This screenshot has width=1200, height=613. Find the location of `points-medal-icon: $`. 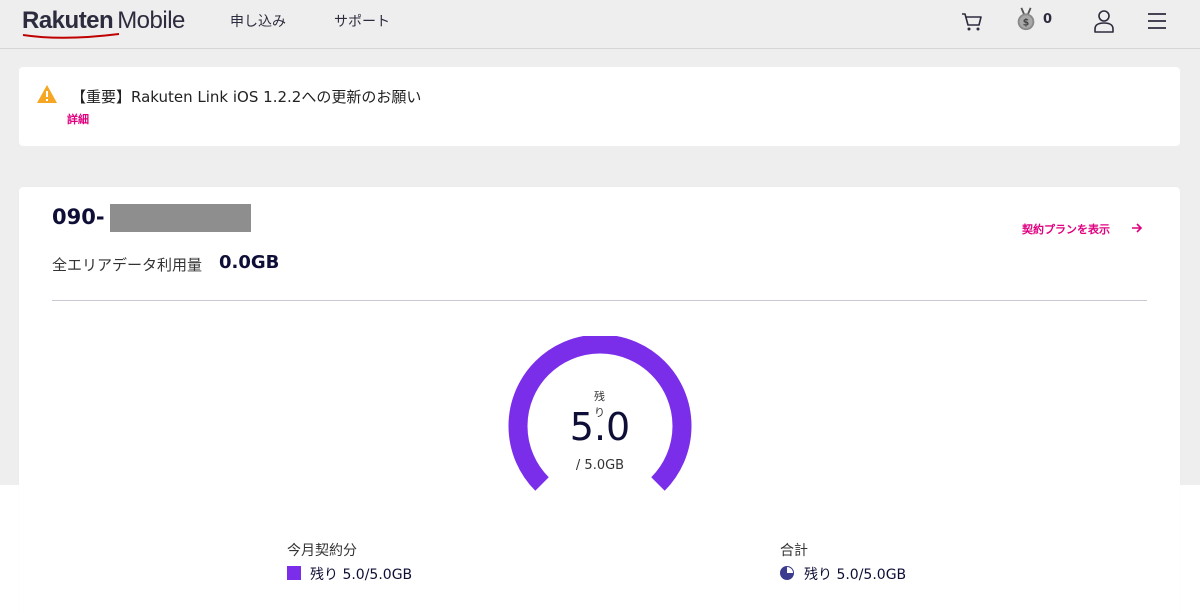

points-medal-icon: $ is located at coordinates (1026, 19).